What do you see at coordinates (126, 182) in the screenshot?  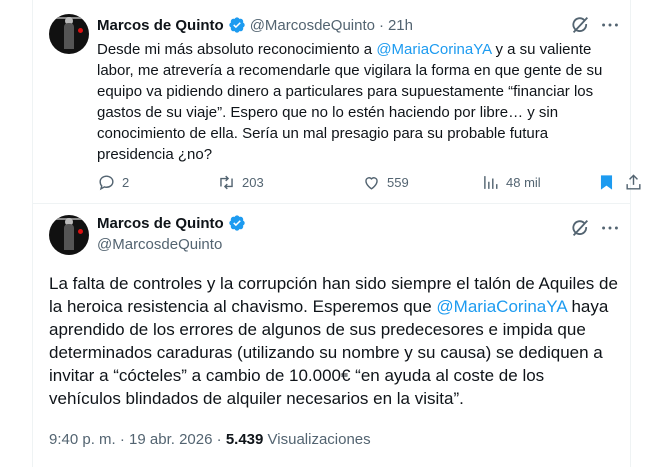 I see `reply-count: 2` at bounding box center [126, 182].